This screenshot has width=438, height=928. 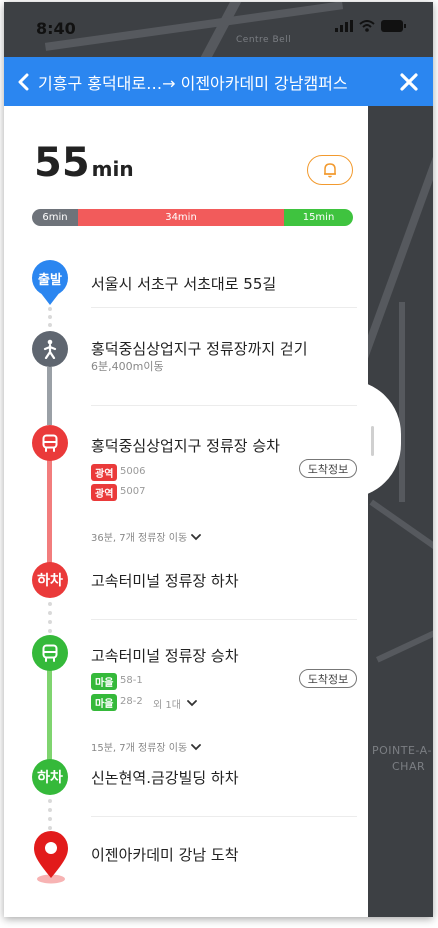 I want to click on total-duration: 55 min, so click(x=84, y=163).